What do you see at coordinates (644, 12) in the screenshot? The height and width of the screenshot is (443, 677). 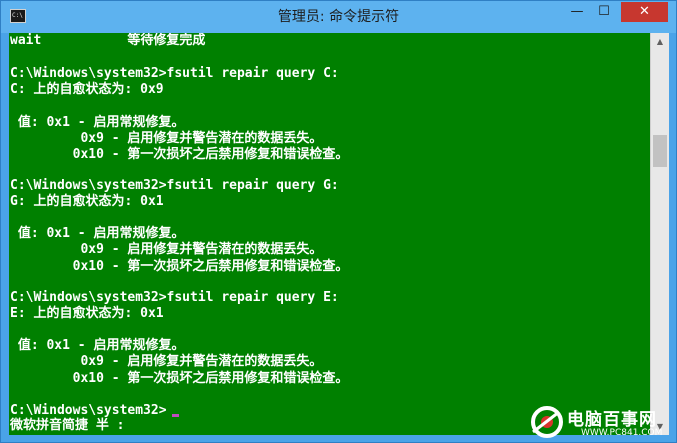 I see `close-button: ✕` at bounding box center [644, 12].